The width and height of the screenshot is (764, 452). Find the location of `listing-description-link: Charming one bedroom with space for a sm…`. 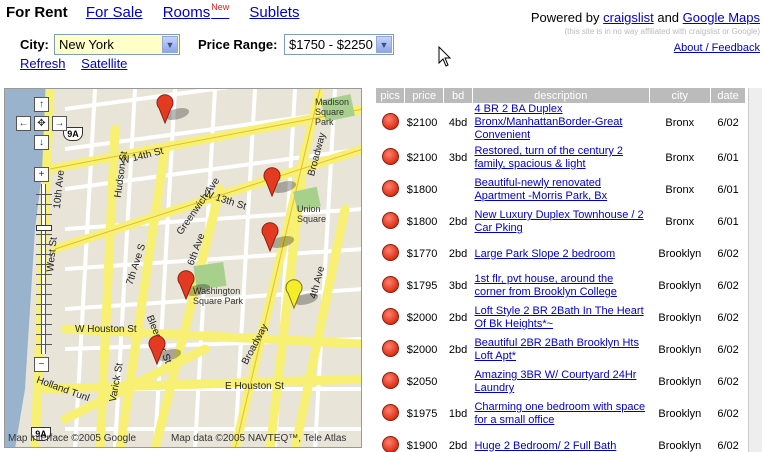

listing-description-link: Charming one bedroom with space for a sm… is located at coordinates (559, 413).